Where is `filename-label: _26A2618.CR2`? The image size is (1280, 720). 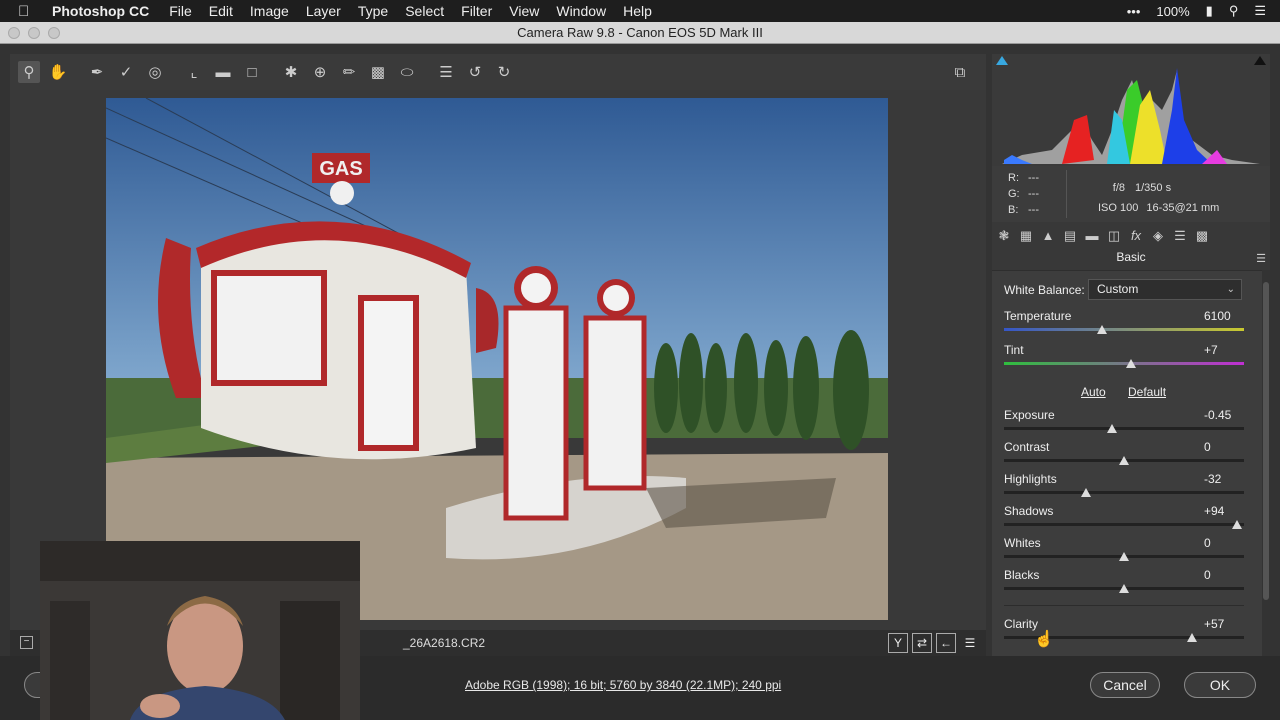
filename-label: _26A2618.CR2 is located at coordinates (444, 643).